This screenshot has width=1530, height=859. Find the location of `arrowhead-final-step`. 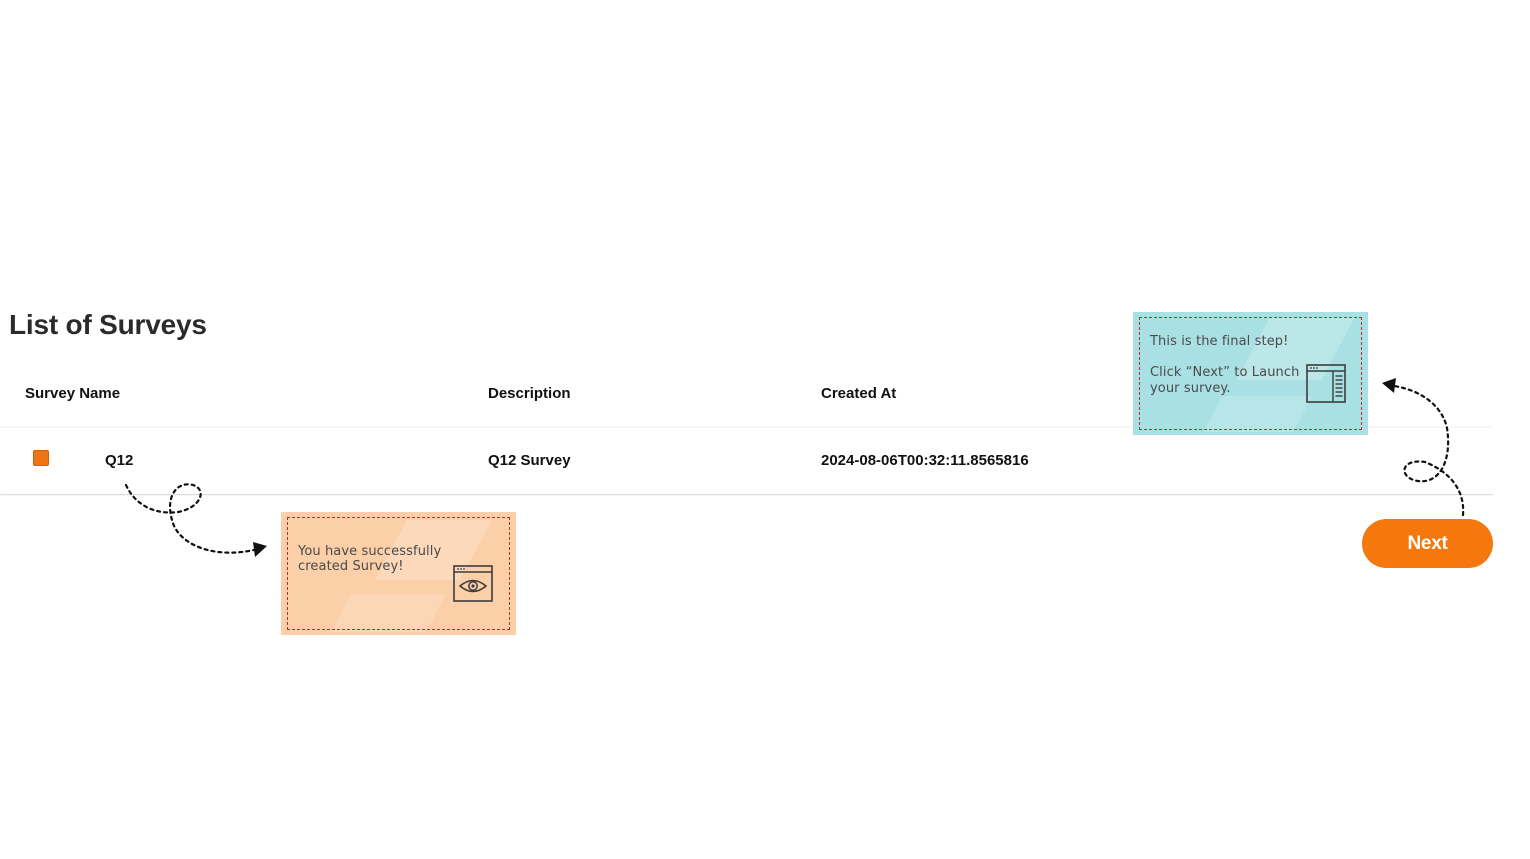

arrowhead-final-step is located at coordinates (1389, 385).